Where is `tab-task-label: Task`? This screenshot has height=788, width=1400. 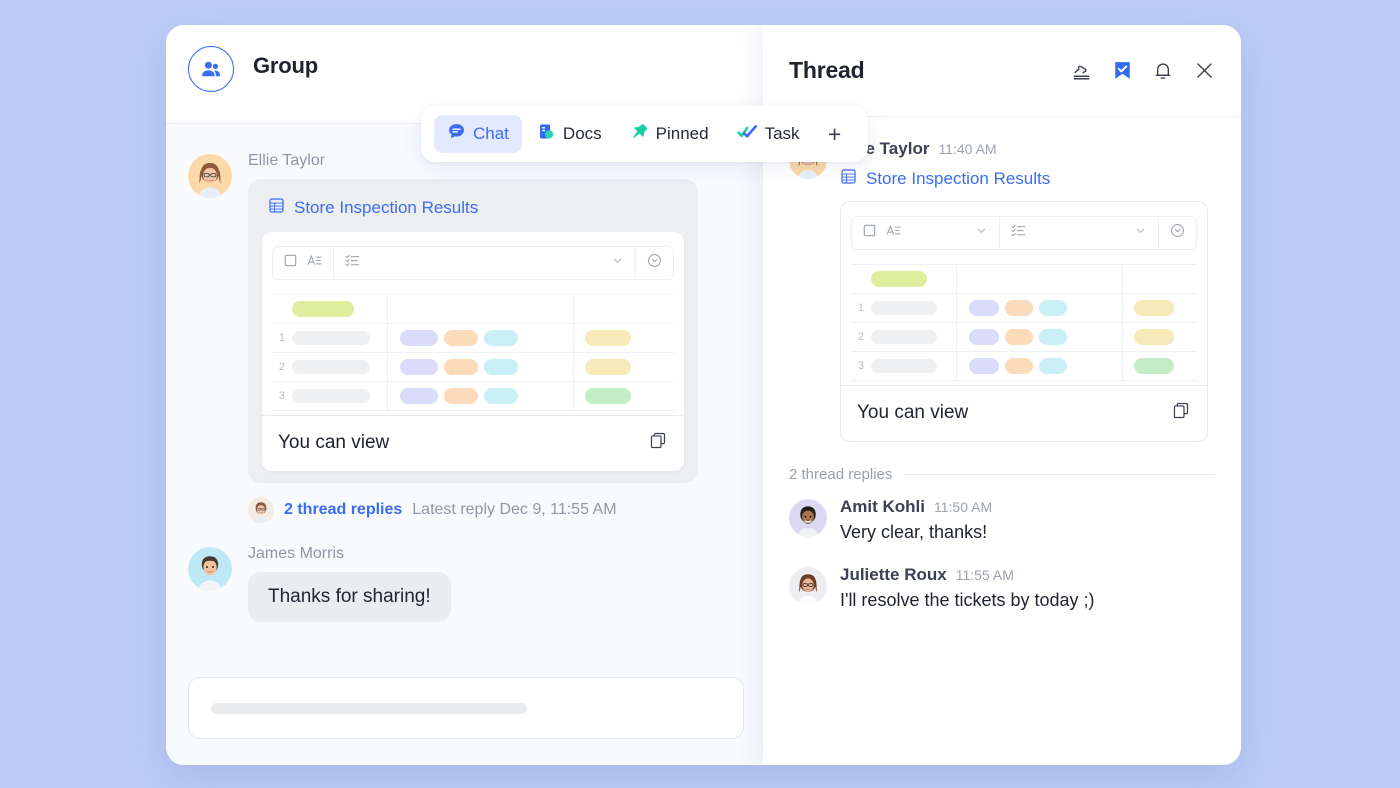
tab-task-label: Task is located at coordinates (782, 133).